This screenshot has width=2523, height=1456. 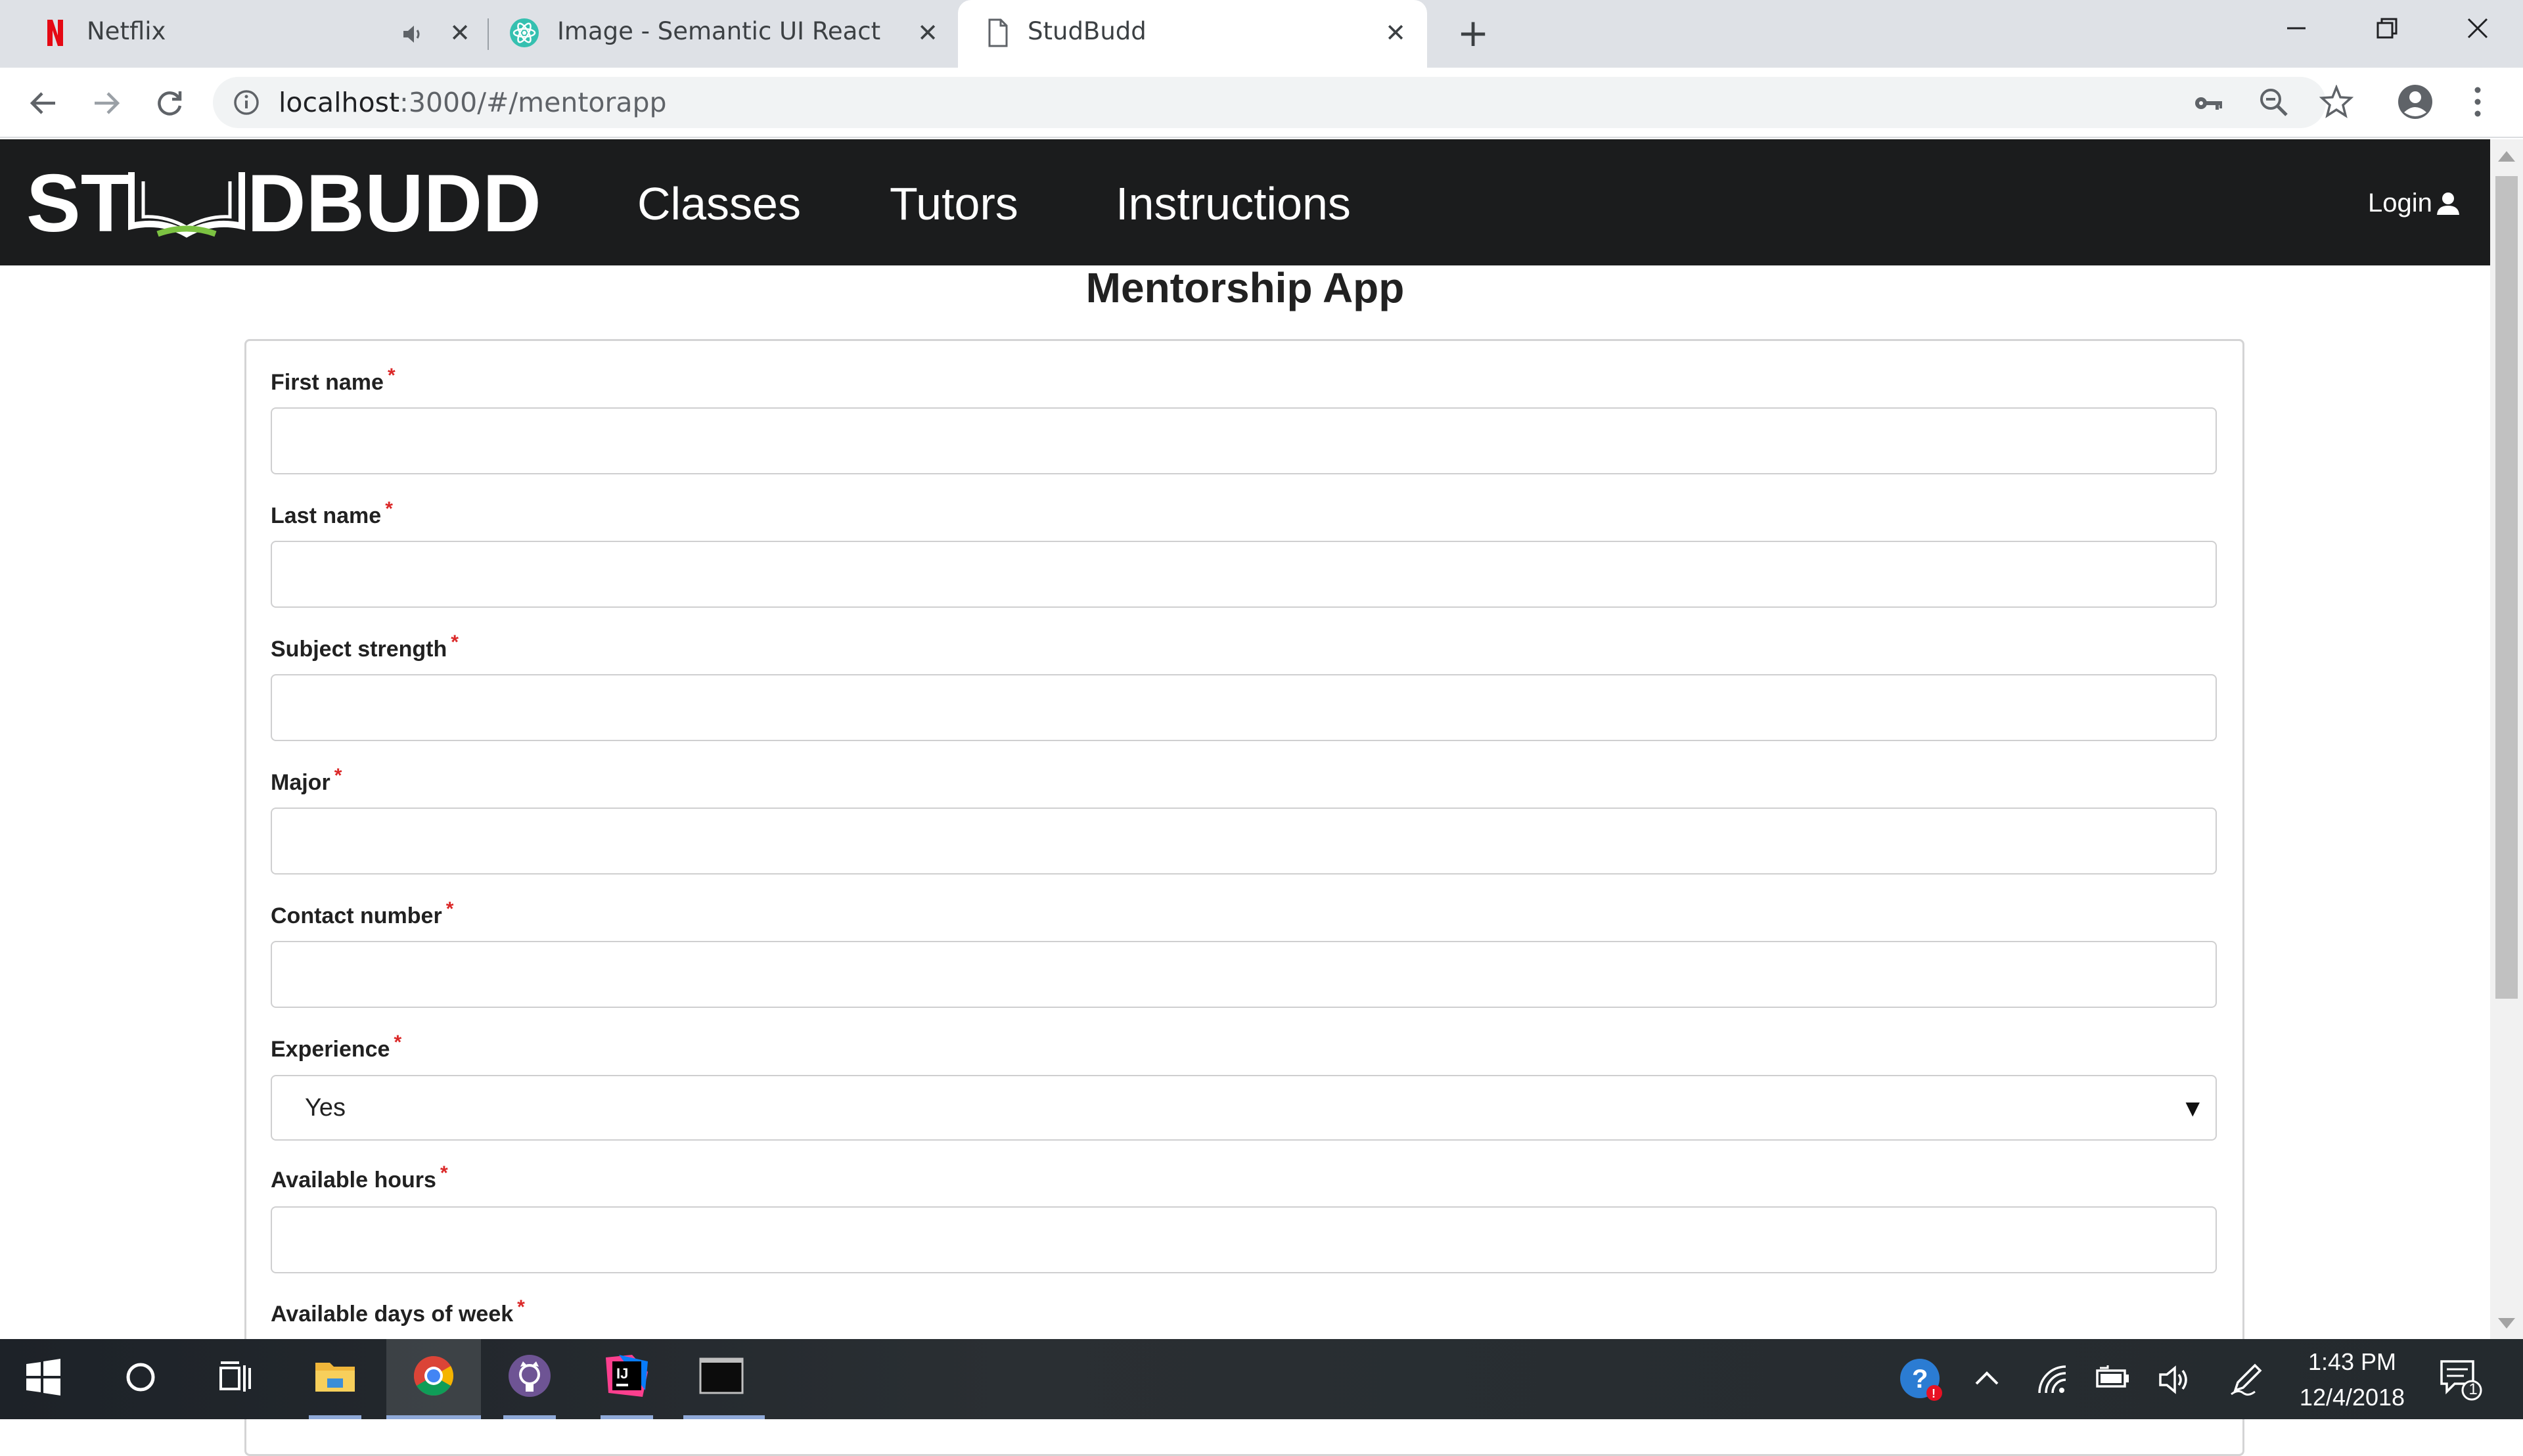 What do you see at coordinates (2506, 156) in the screenshot?
I see `scroll-up-arrow-icon` at bounding box center [2506, 156].